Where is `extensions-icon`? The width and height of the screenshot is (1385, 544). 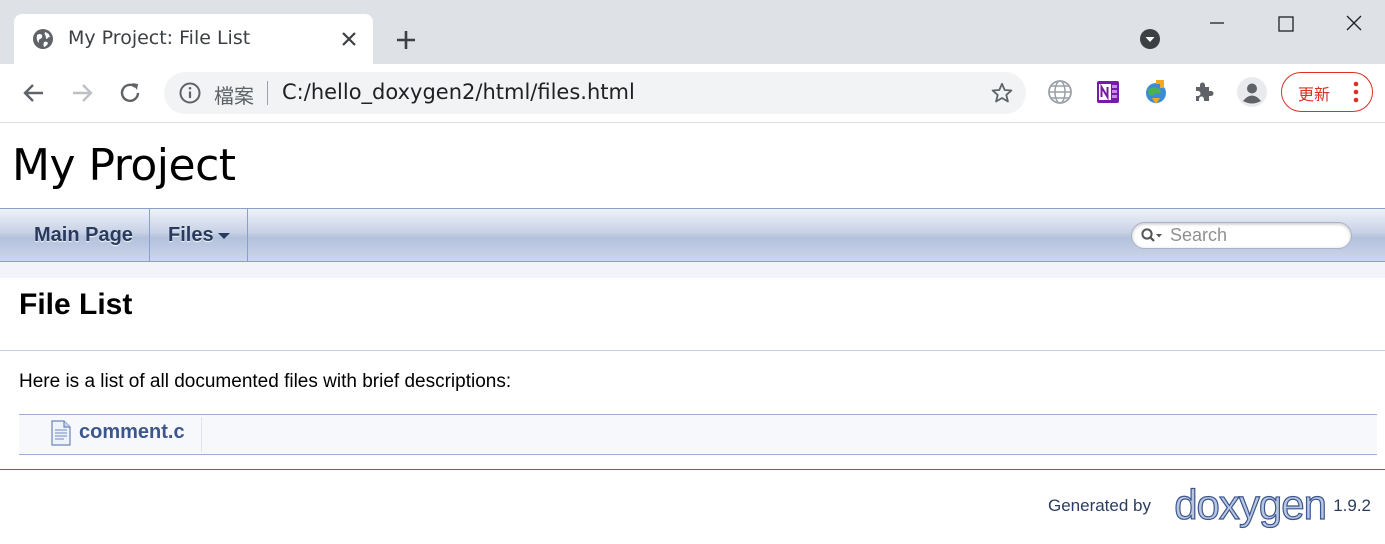
extensions-icon is located at coordinates (1204, 92).